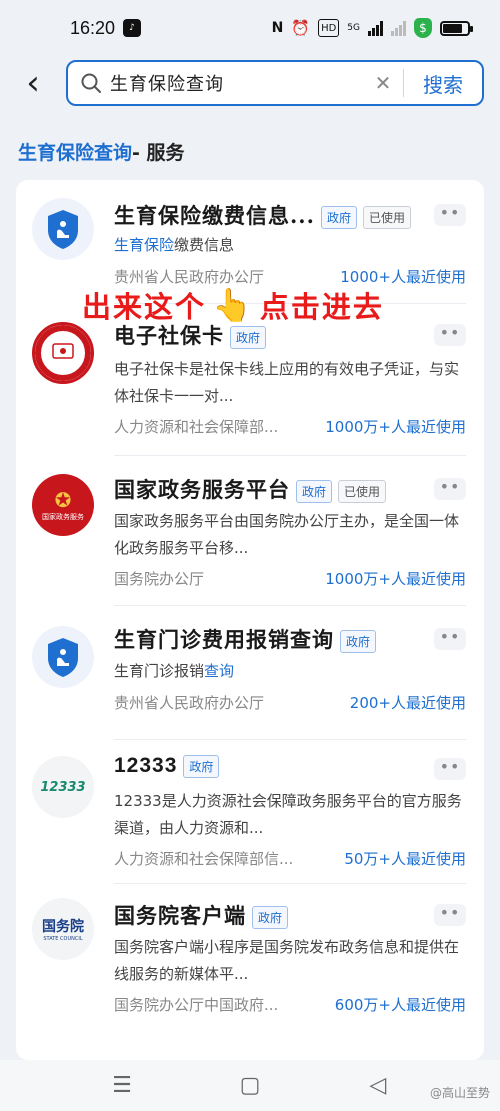  I want to click on app-logo: ✪ 国家政务服务, so click(63, 505).